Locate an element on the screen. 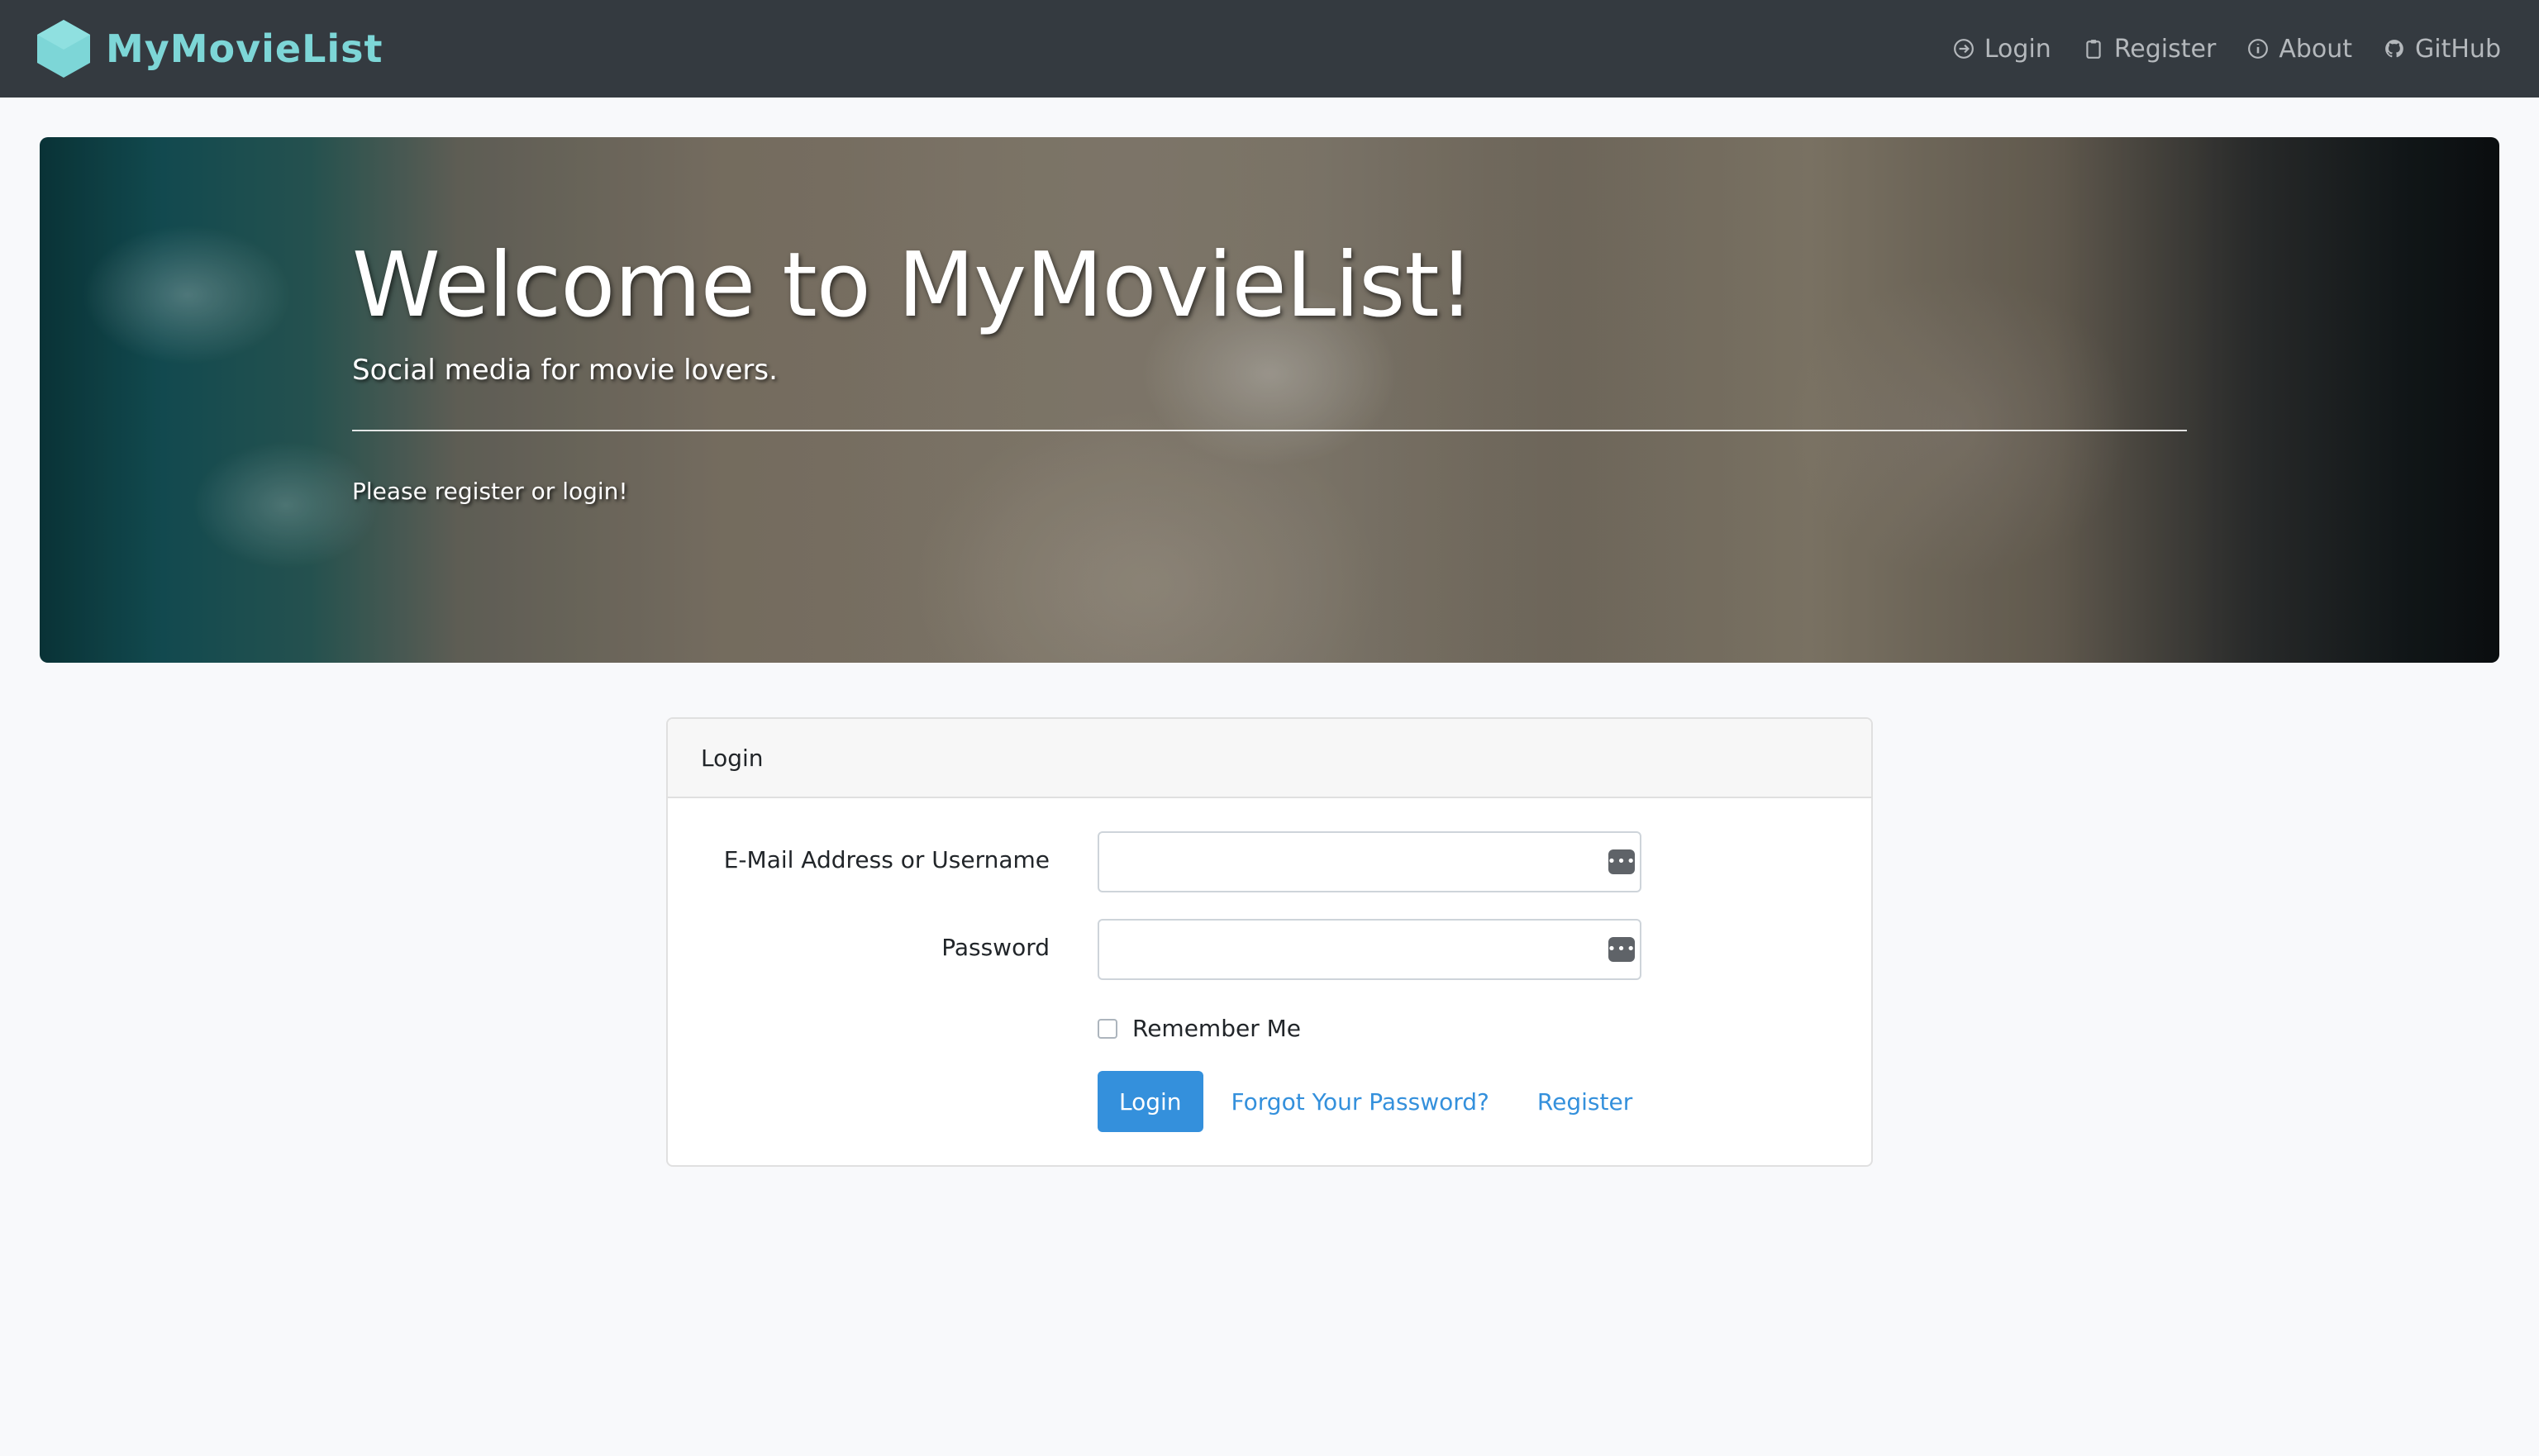  nav-login-link: Login is located at coordinates (2002, 49).